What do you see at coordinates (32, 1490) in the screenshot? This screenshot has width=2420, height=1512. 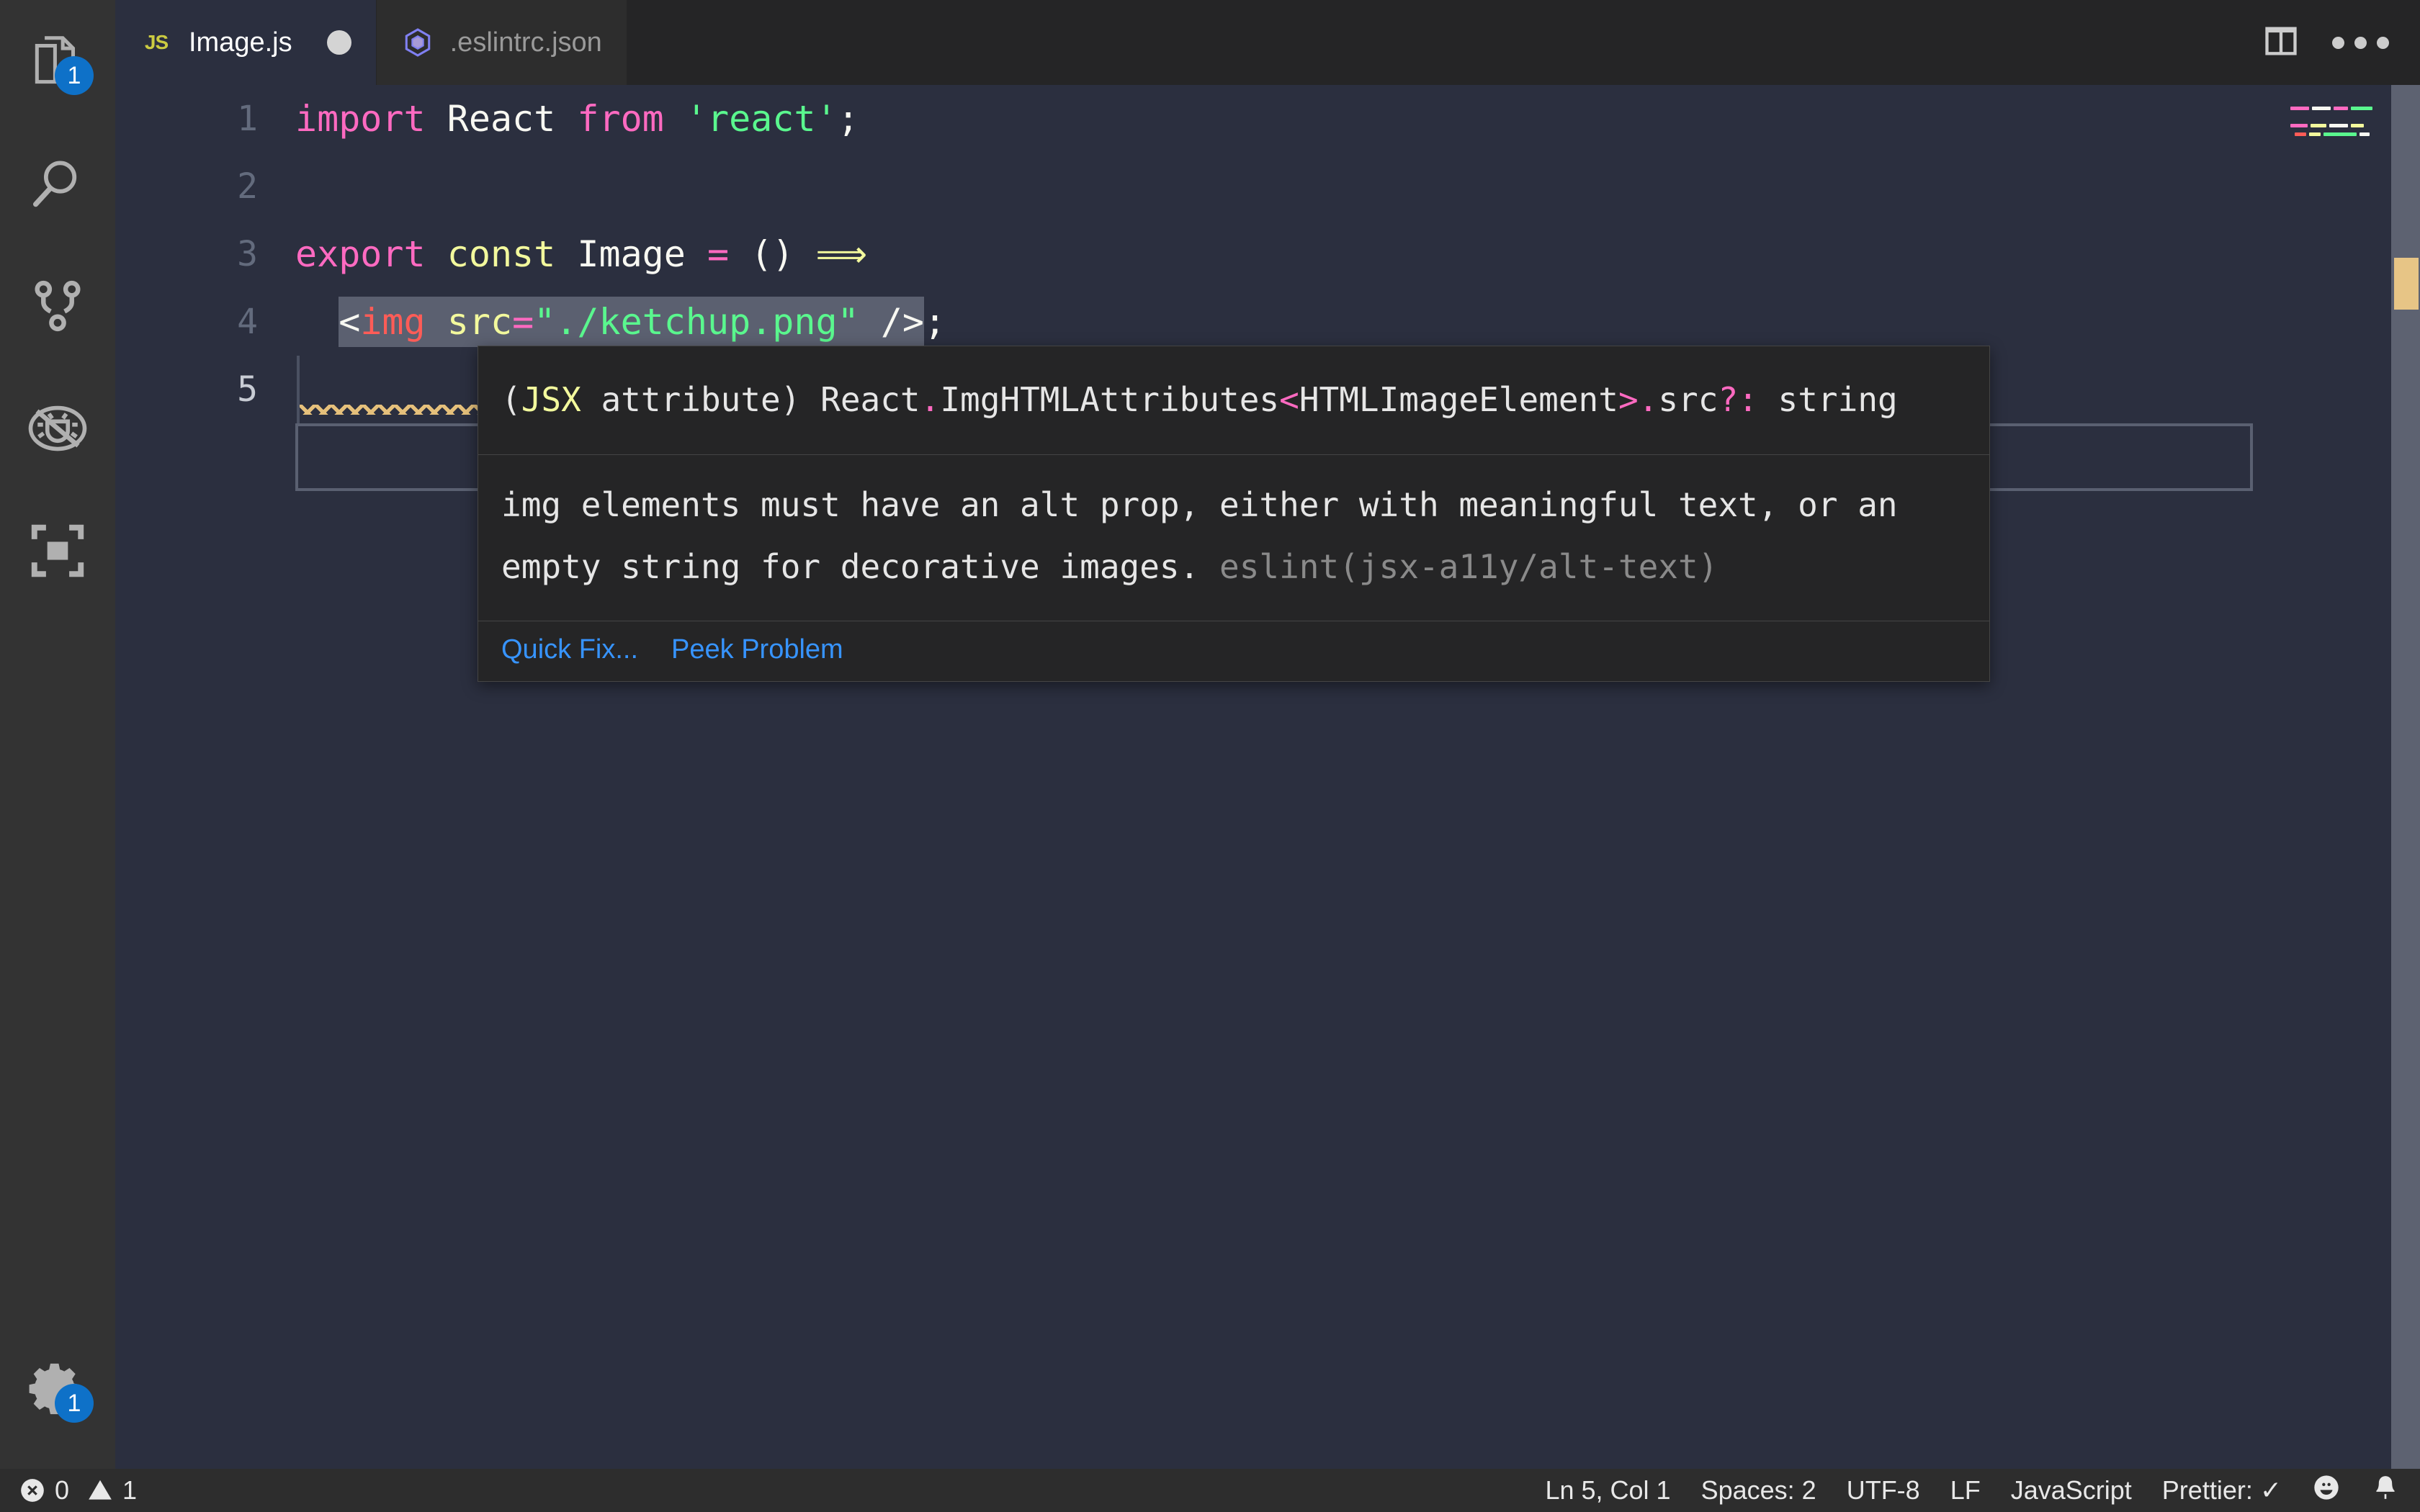 I see `error-icon` at bounding box center [32, 1490].